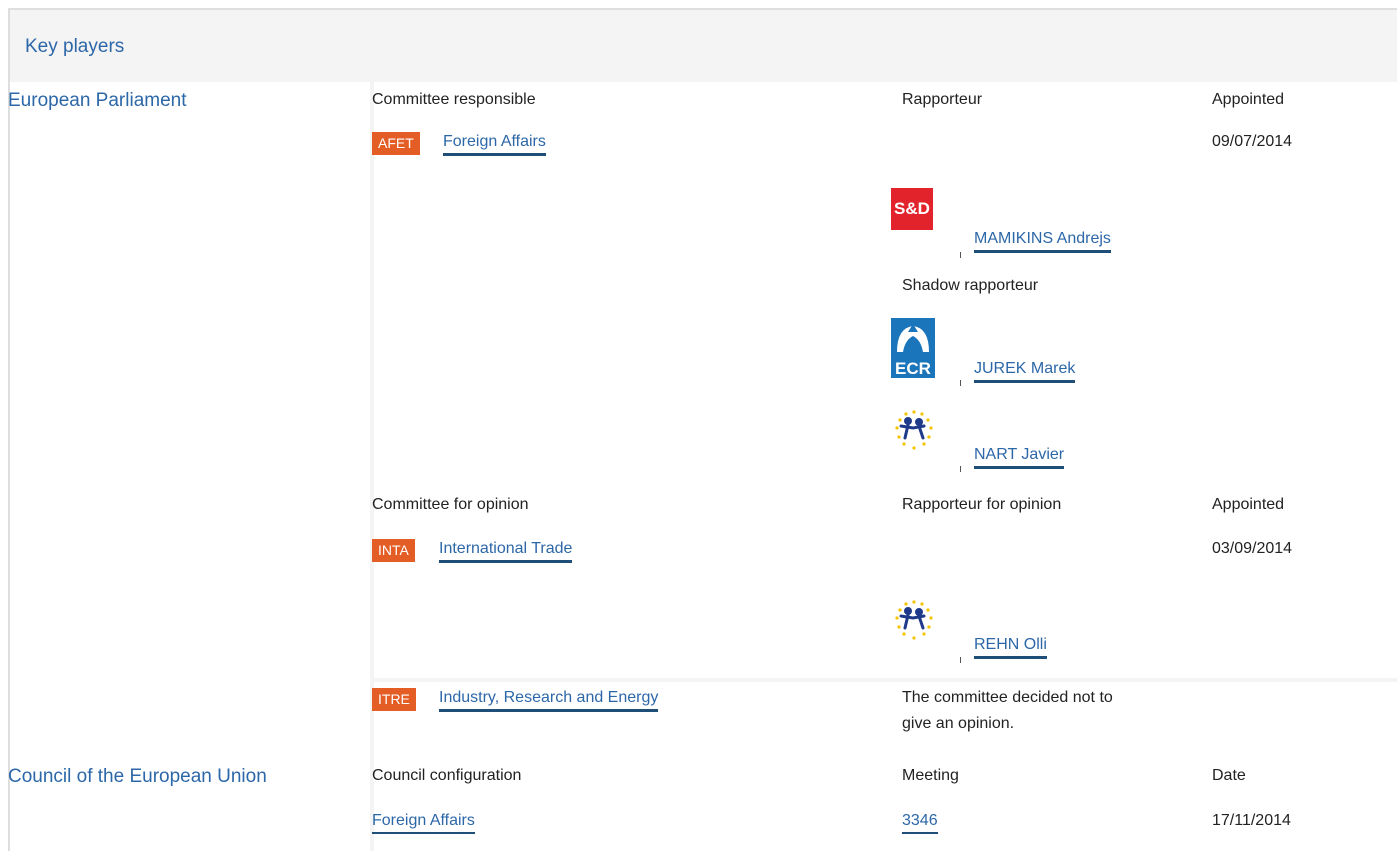 This screenshot has height=851, width=1397. I want to click on col-committee-responsible: Committee responsible, so click(454, 99).